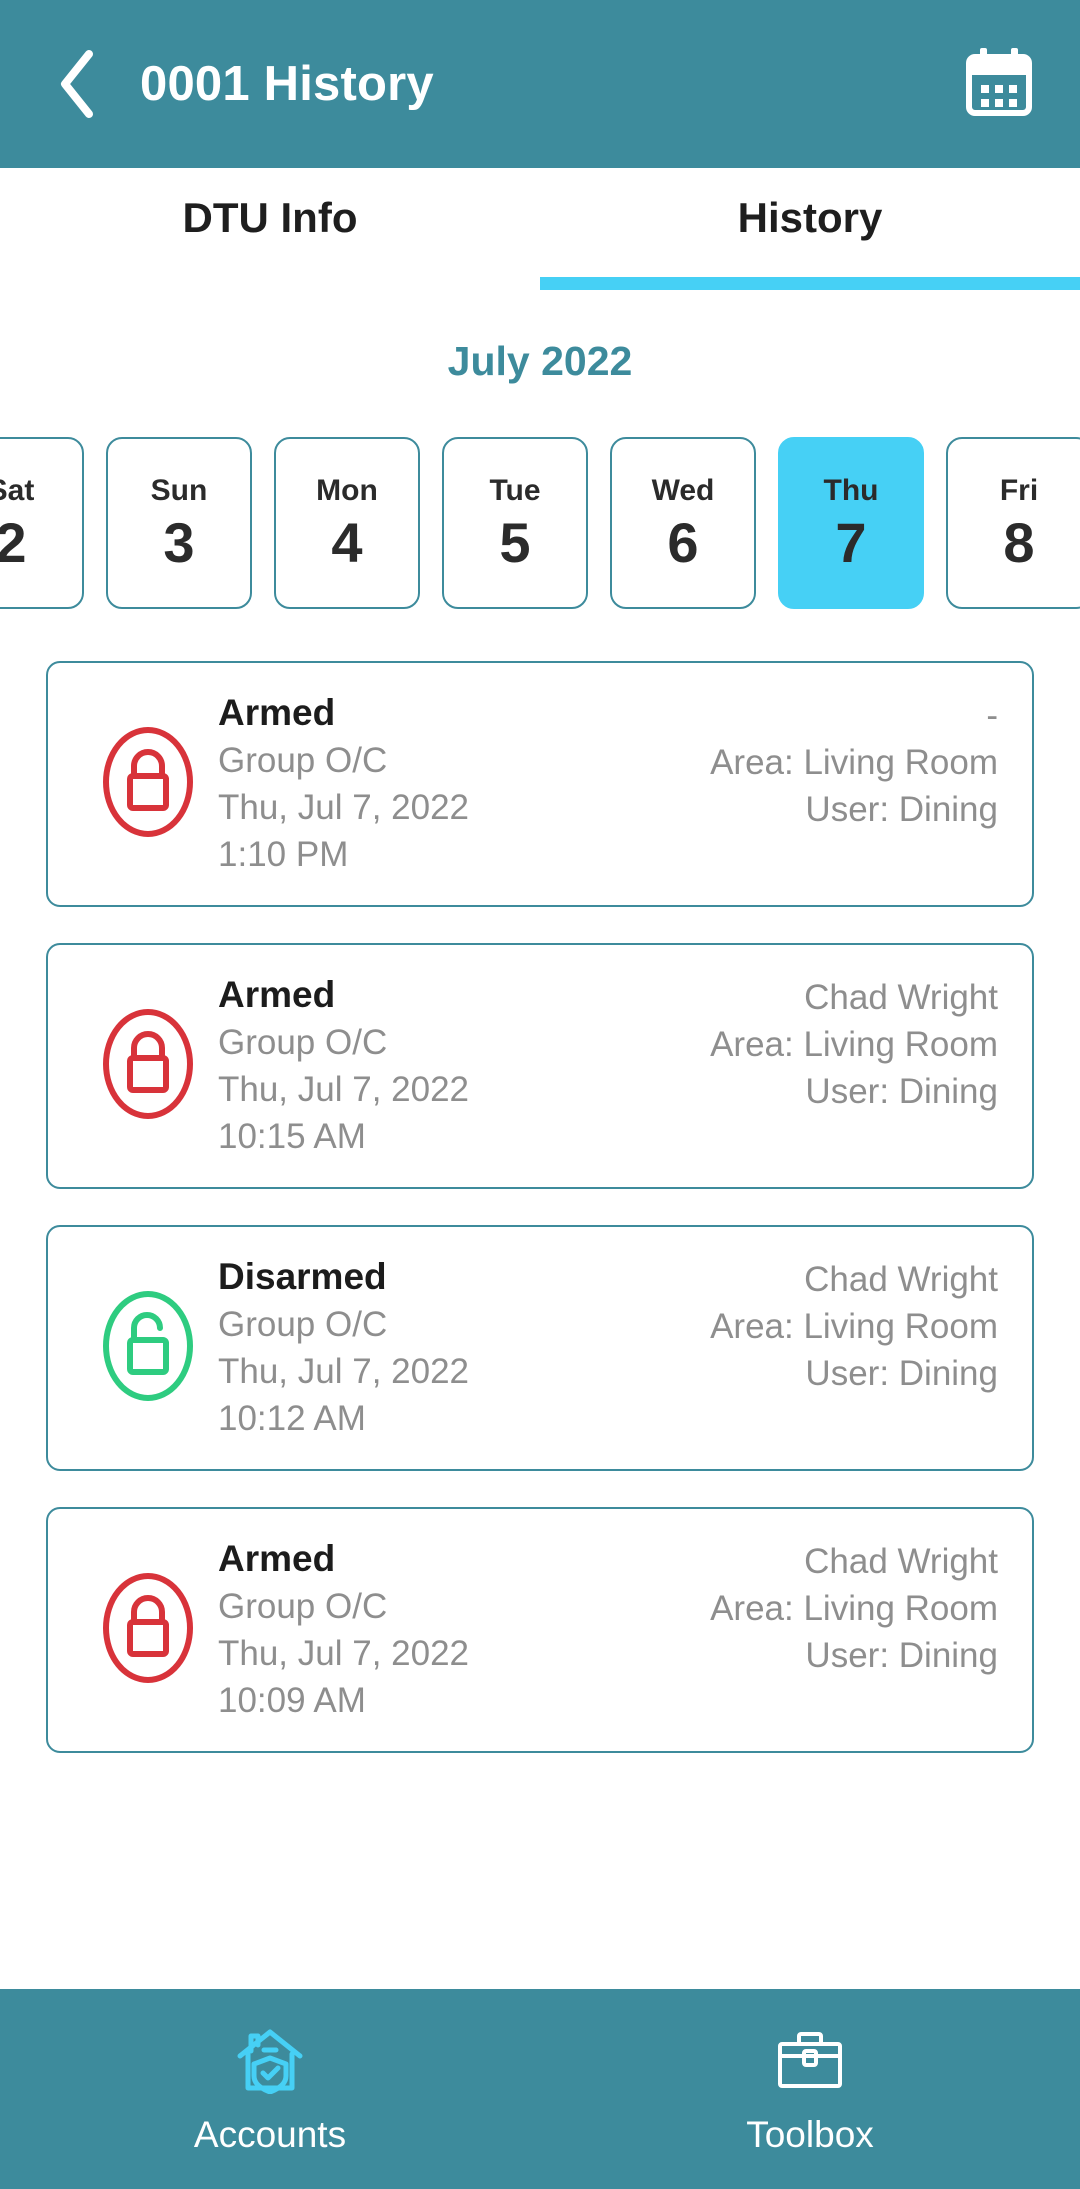 This screenshot has height=2189, width=1080. Describe the element at coordinates (302, 1277) in the screenshot. I see `event-status: Disarmed` at that location.